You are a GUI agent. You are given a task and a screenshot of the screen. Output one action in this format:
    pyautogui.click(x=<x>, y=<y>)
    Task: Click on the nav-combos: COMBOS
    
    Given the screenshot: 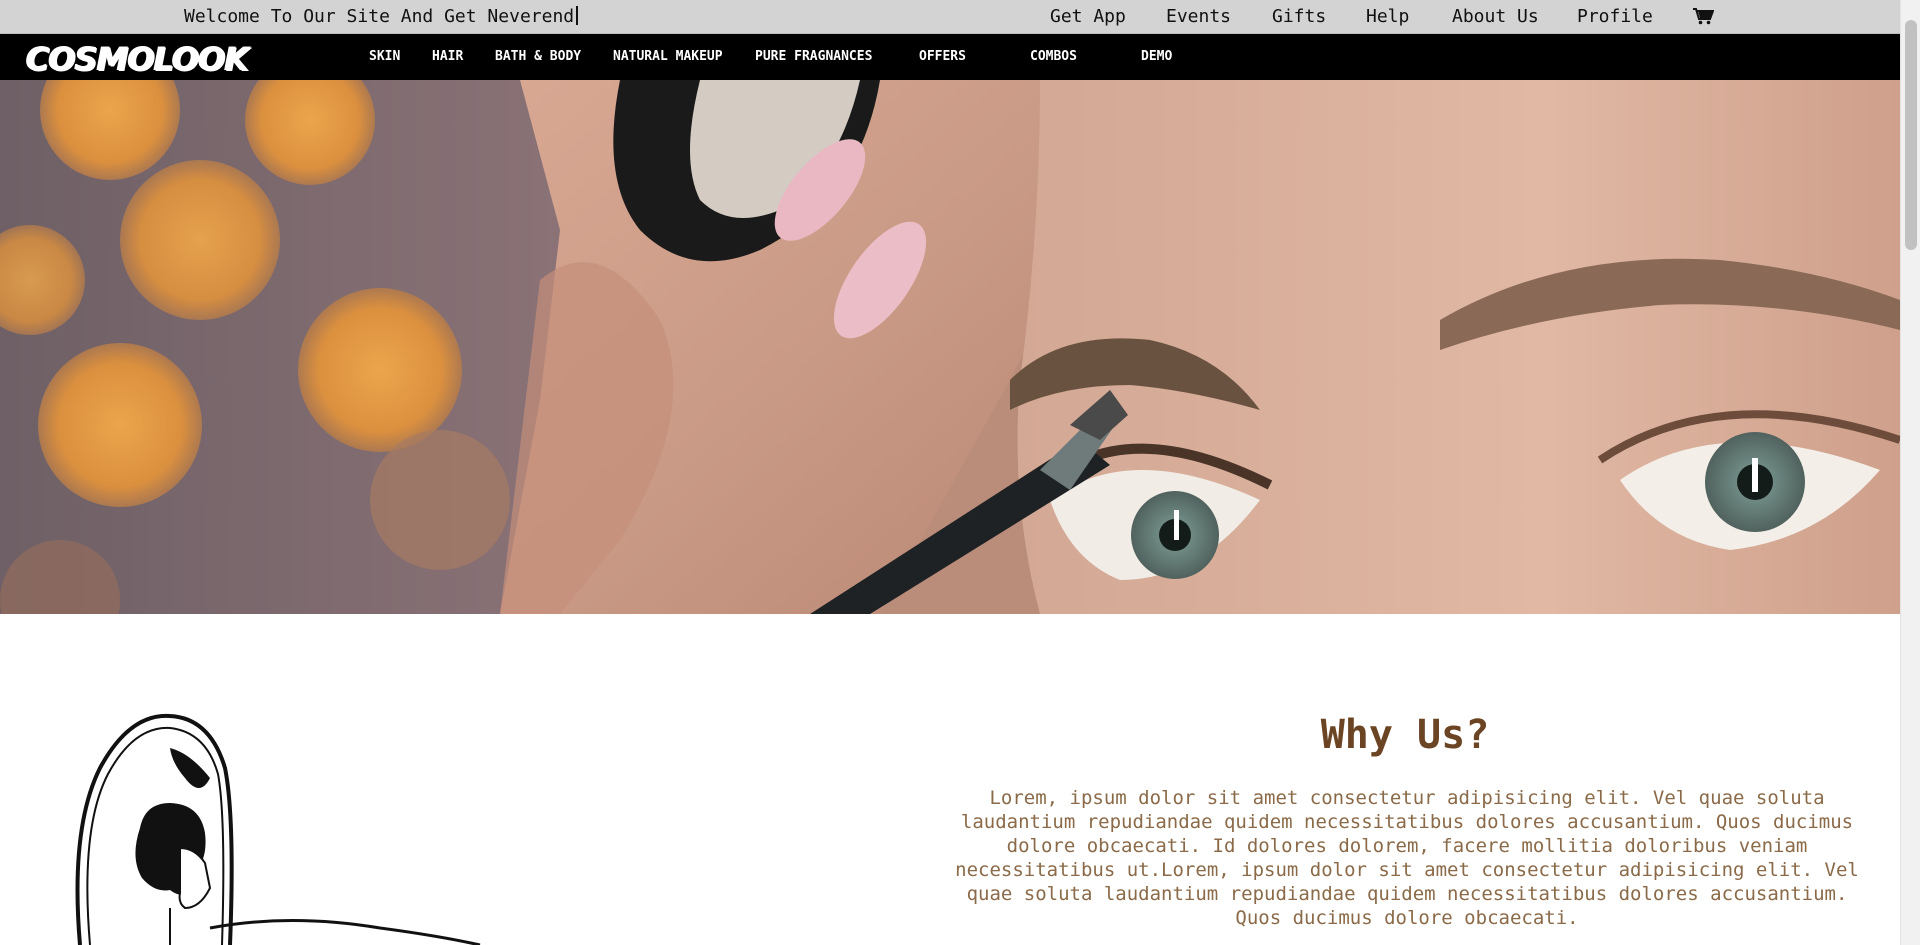 What is the action you would take?
    pyautogui.click(x=1053, y=56)
    